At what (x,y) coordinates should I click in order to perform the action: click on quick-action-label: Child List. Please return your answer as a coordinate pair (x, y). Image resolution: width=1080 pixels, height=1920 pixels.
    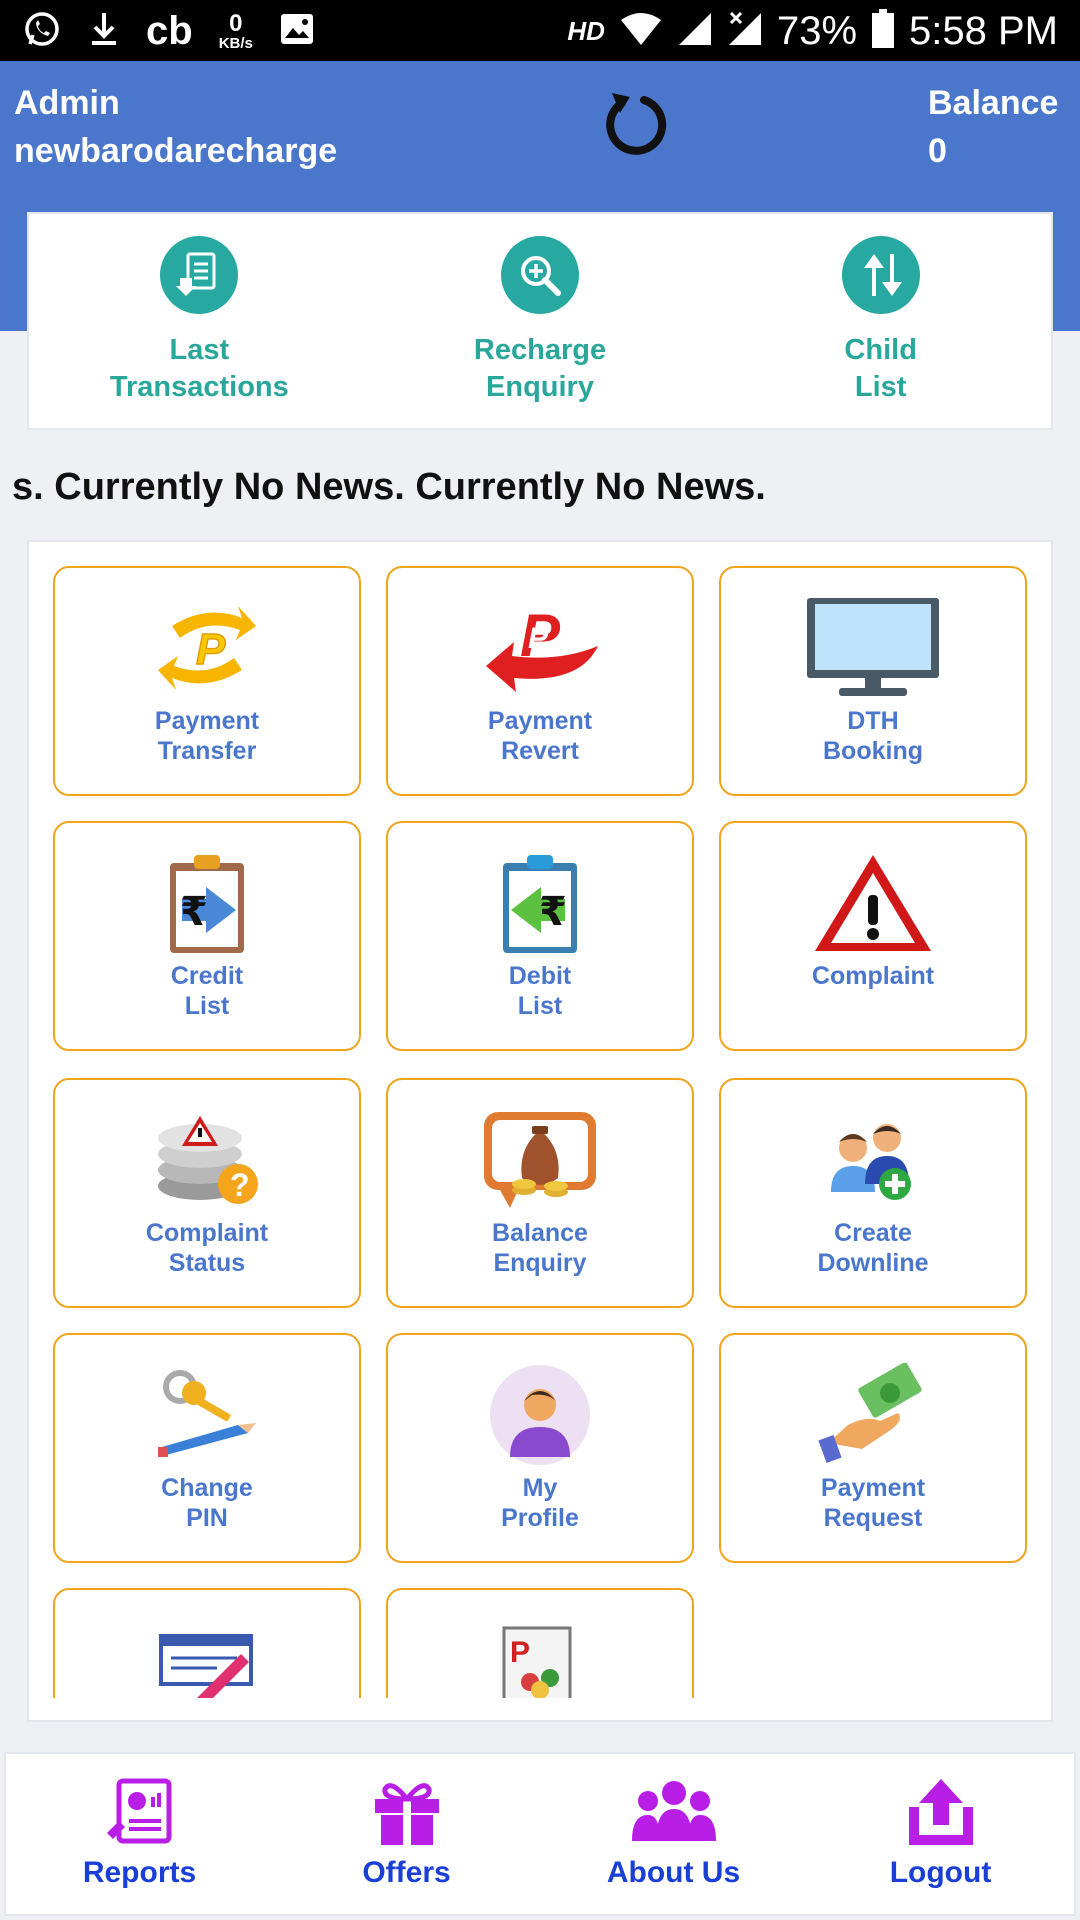
    Looking at the image, I should click on (880, 368).